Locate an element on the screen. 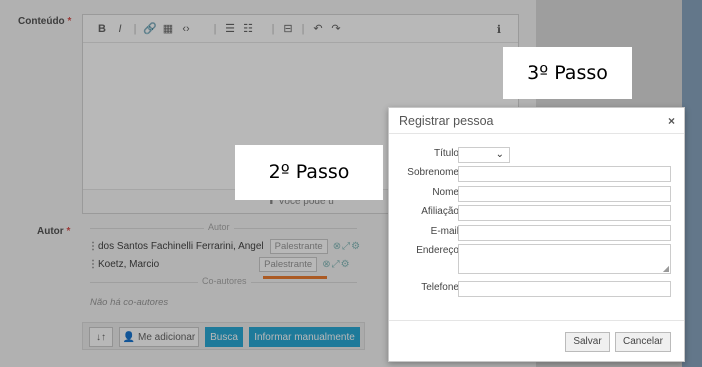 The image size is (702, 367). titulo-row: Título ⌄ is located at coordinates (537, 155).